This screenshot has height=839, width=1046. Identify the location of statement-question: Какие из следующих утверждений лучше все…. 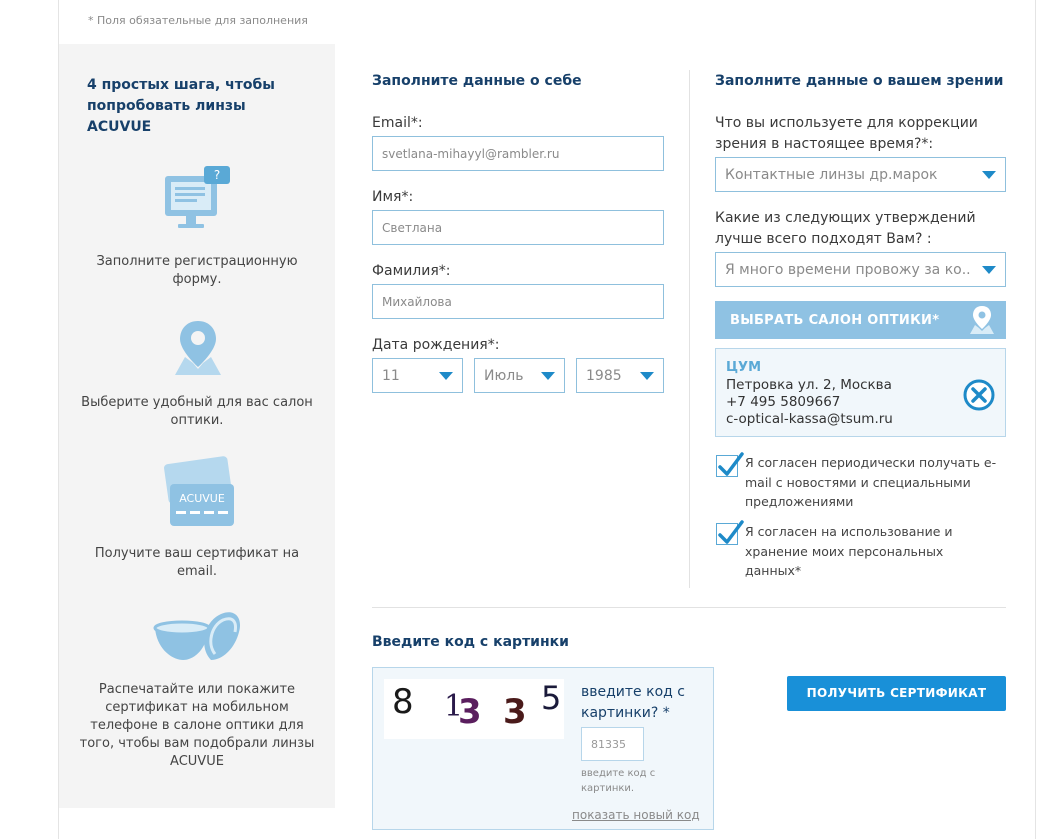
(845, 228).